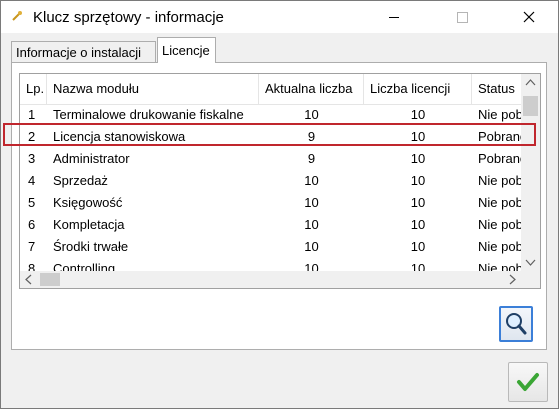  Describe the element at coordinates (17, 16) in the screenshot. I see `app-icon` at that location.